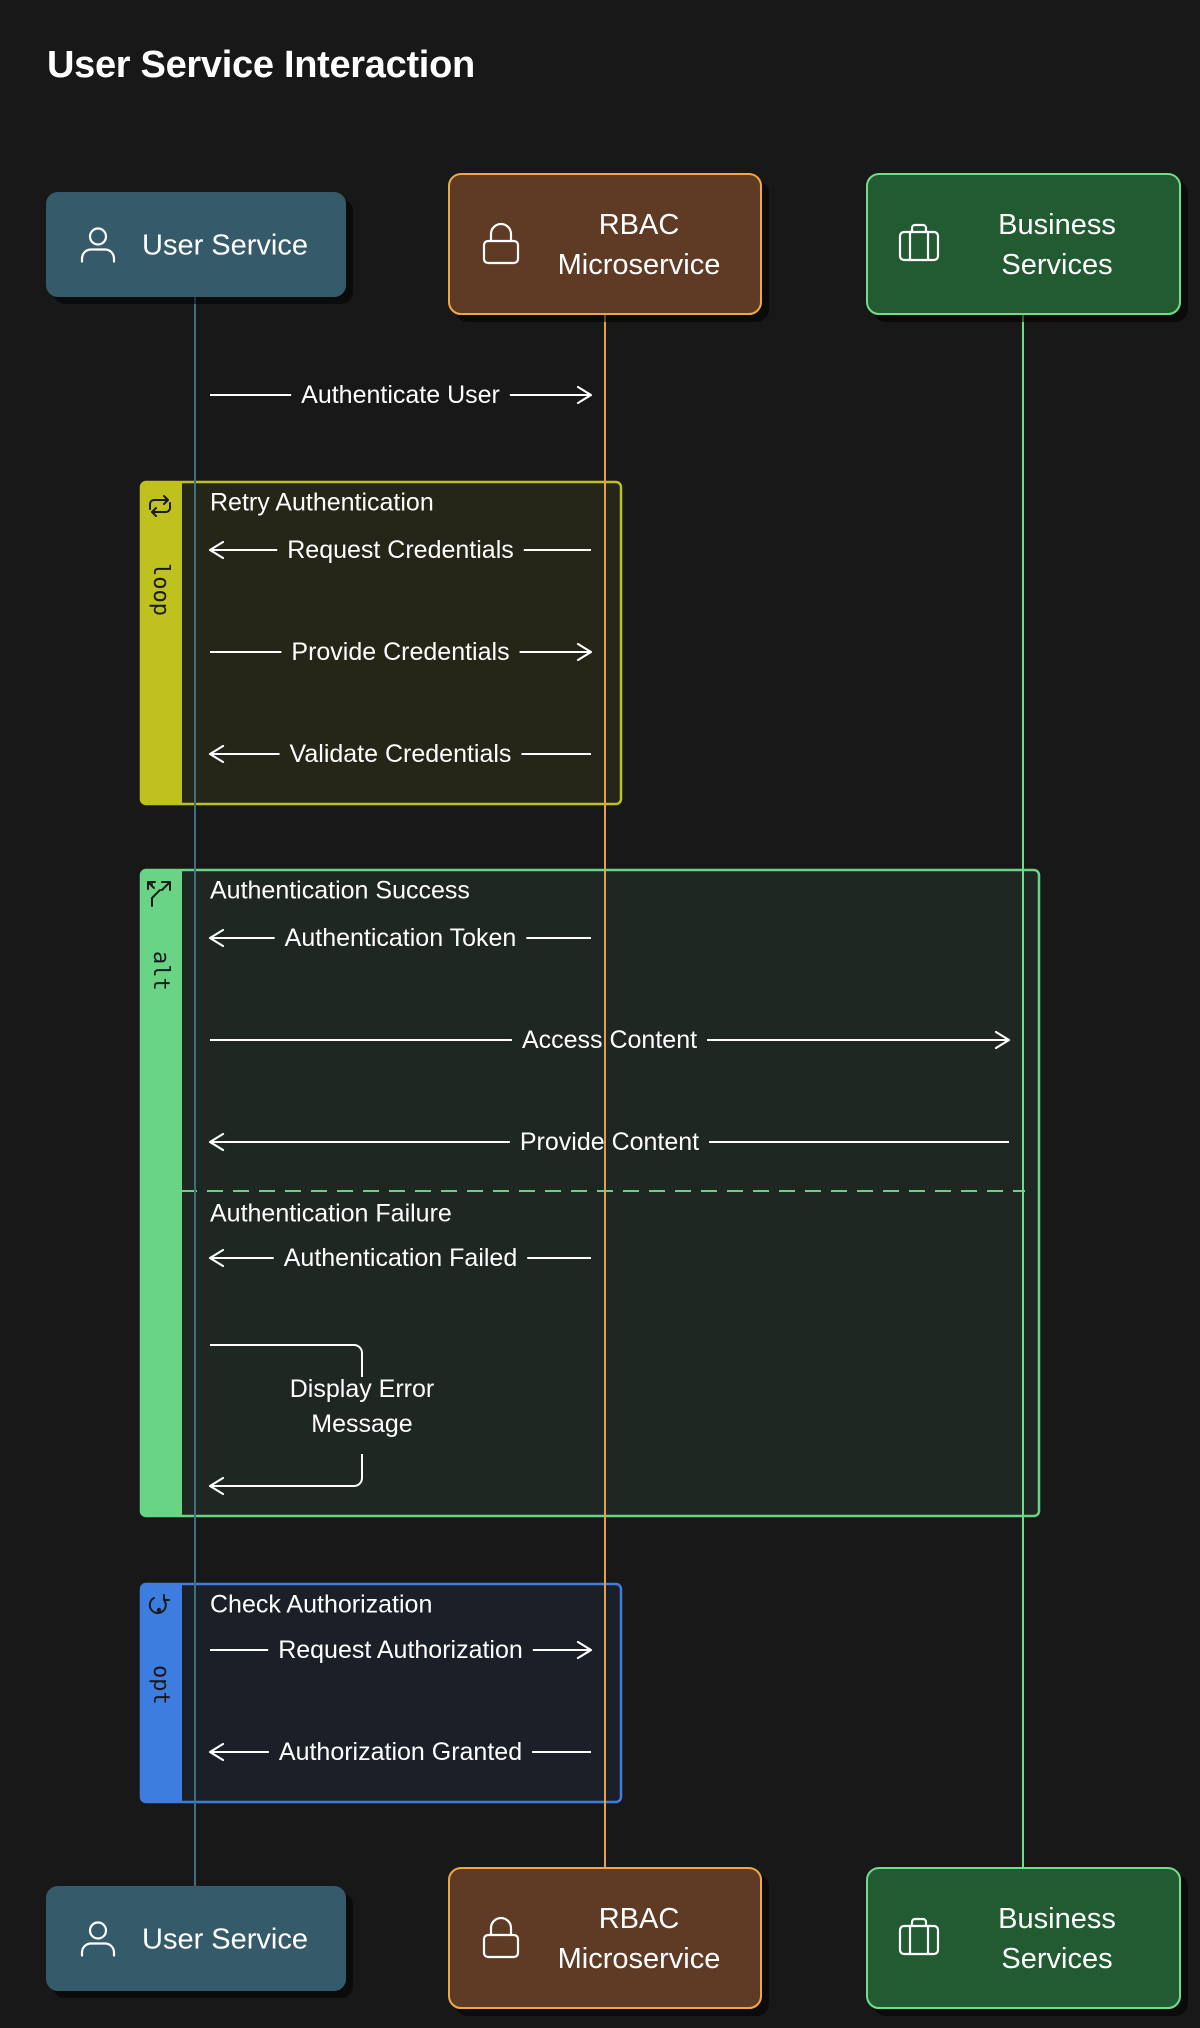 The image size is (1200, 2028). Describe the element at coordinates (400, 1752) in the screenshot. I see `message-authorization-granted-label: Authorization Granted` at that location.